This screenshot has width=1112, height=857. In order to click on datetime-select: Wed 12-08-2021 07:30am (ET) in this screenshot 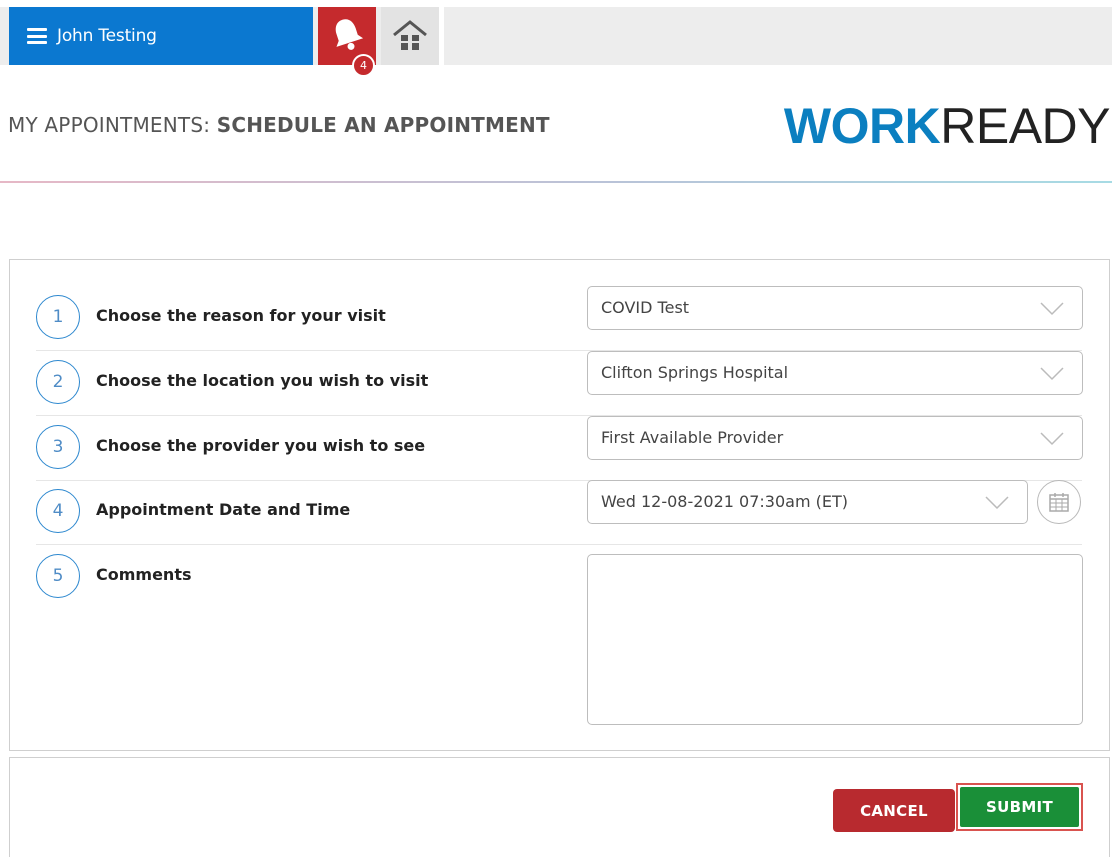, I will do `click(807, 502)`.